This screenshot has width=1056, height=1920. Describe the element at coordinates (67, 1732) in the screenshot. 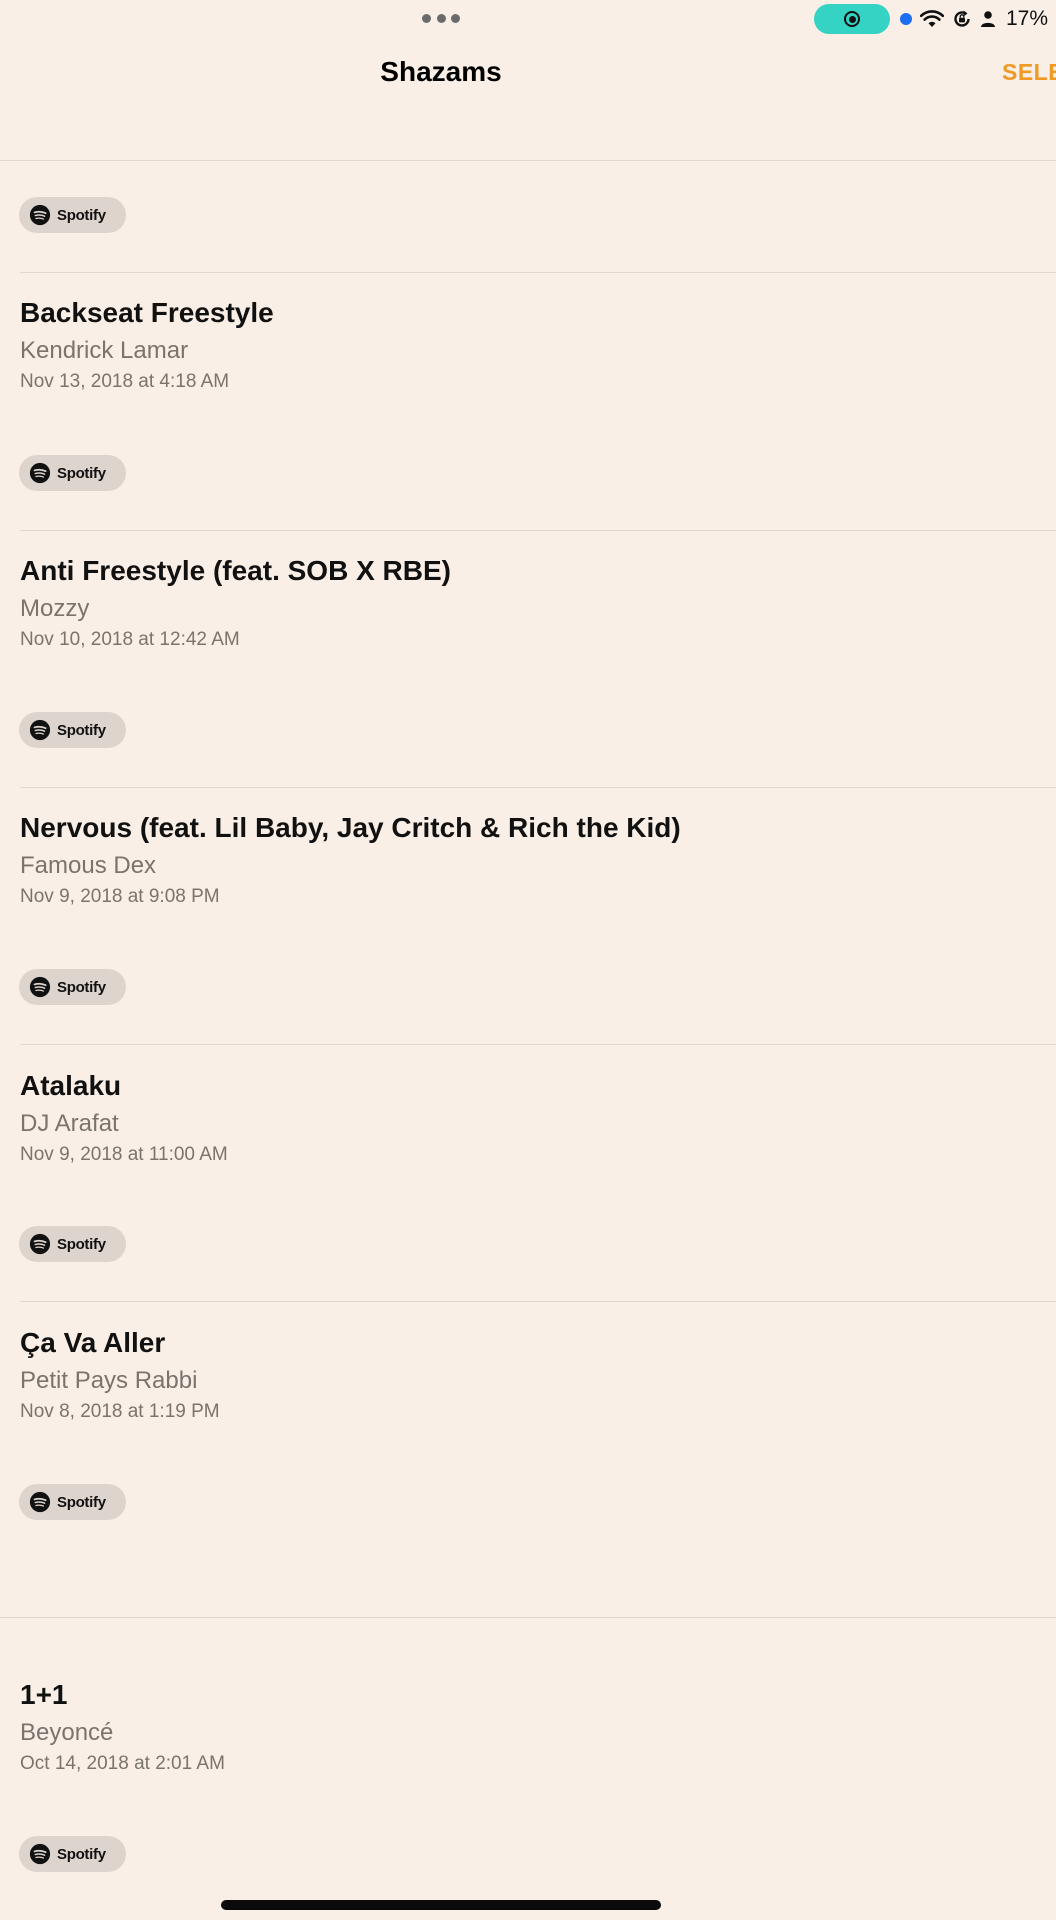

I see `track-artist: Beyoncé` at that location.